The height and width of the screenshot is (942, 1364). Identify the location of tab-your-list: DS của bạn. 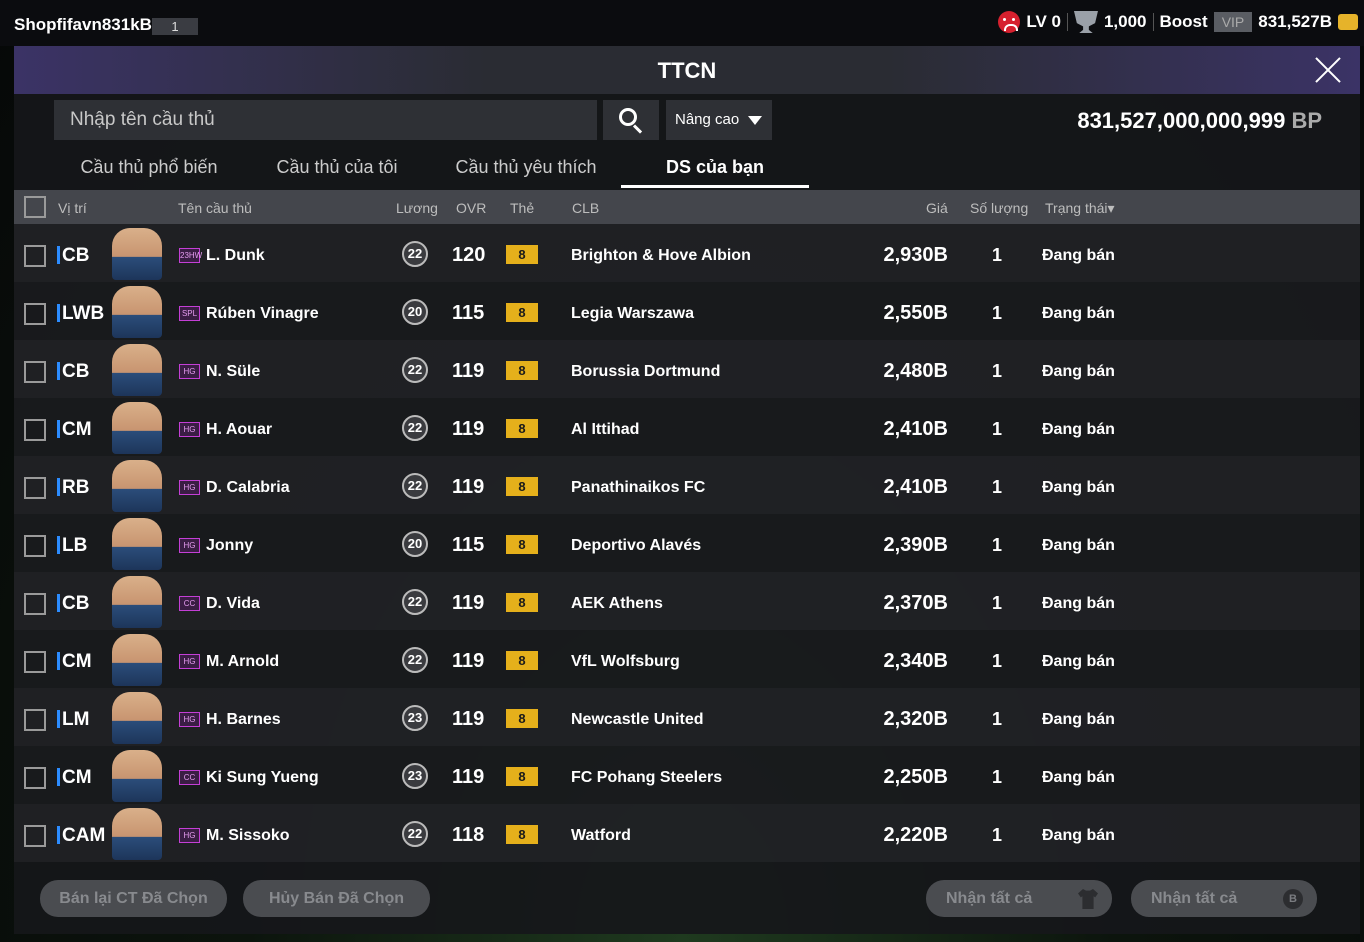
(715, 167).